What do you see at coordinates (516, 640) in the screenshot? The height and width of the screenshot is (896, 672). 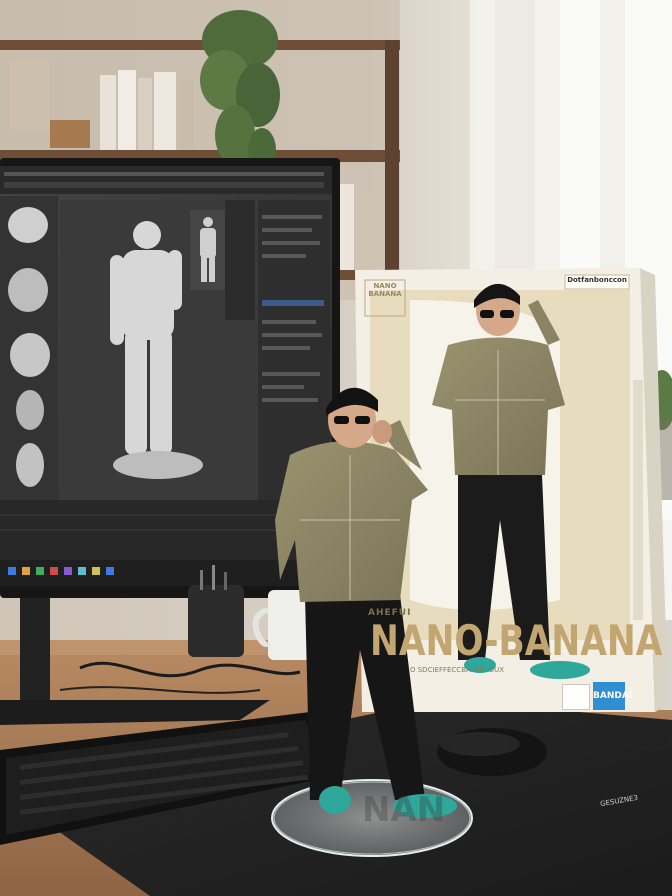 I see `box-title: NANO-BANANA` at bounding box center [516, 640].